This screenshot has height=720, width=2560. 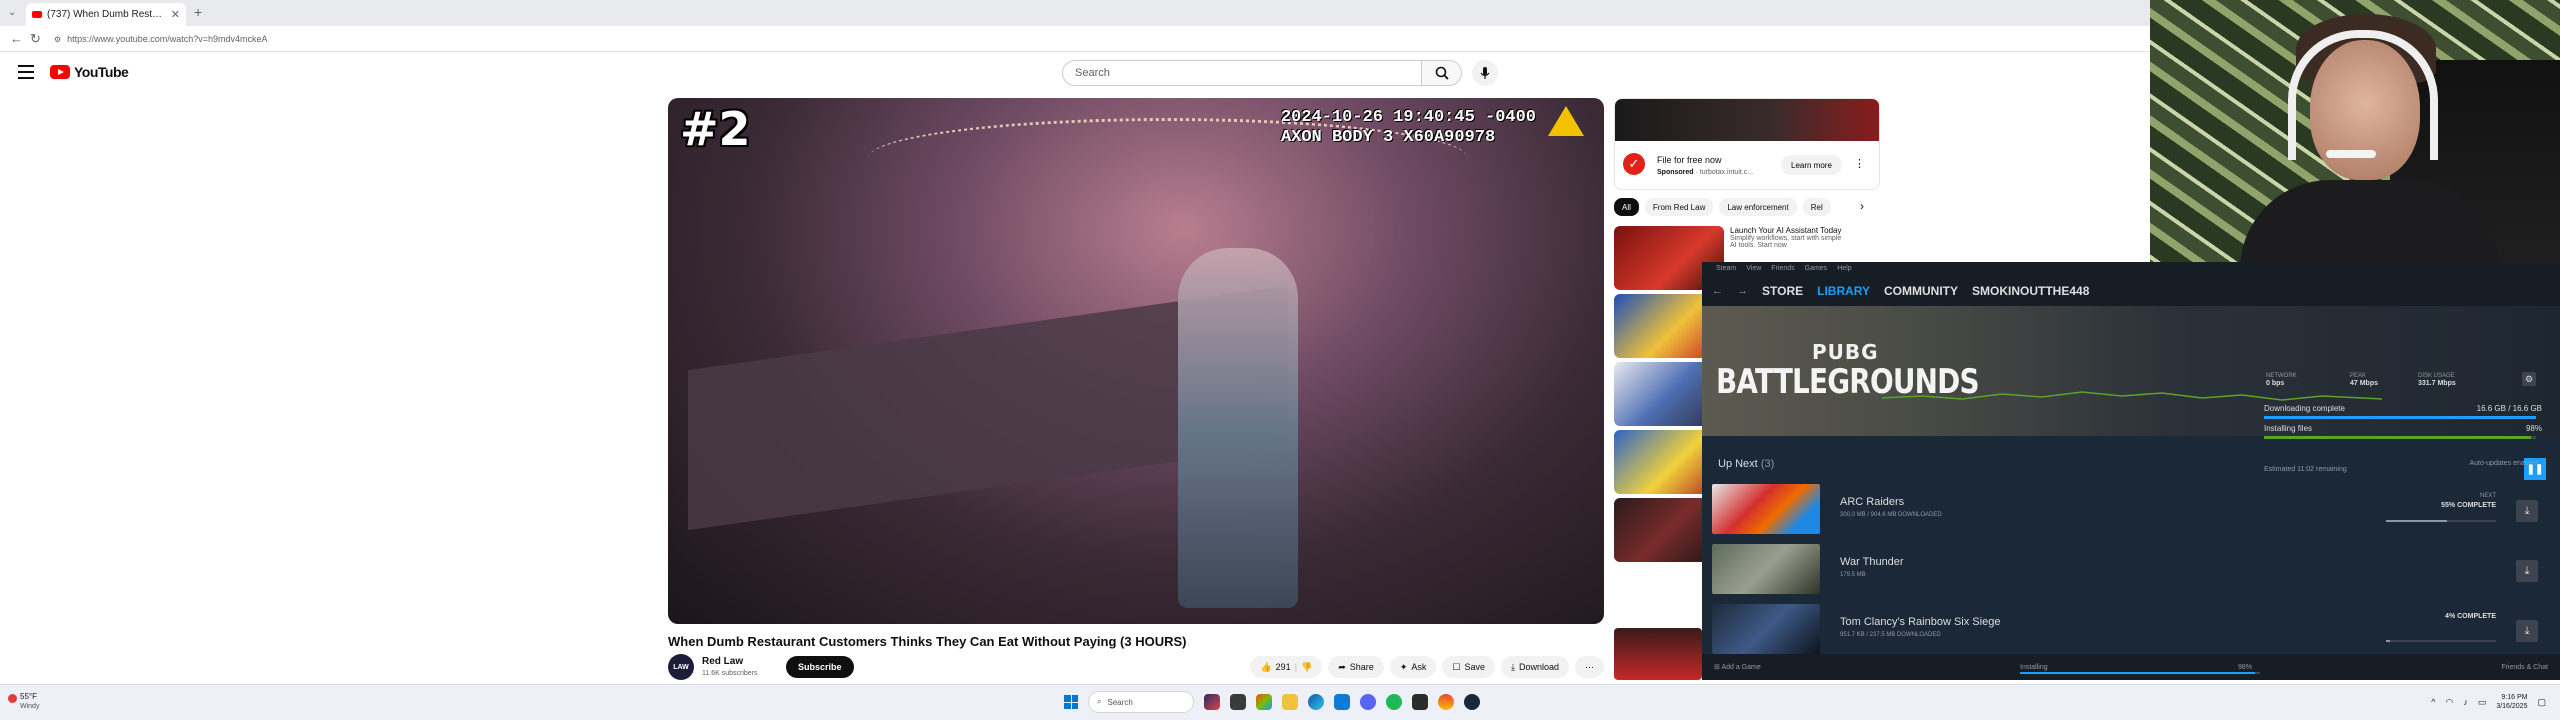 I want to click on chip-from-channel: From Red Law, so click(x=1679, y=207).